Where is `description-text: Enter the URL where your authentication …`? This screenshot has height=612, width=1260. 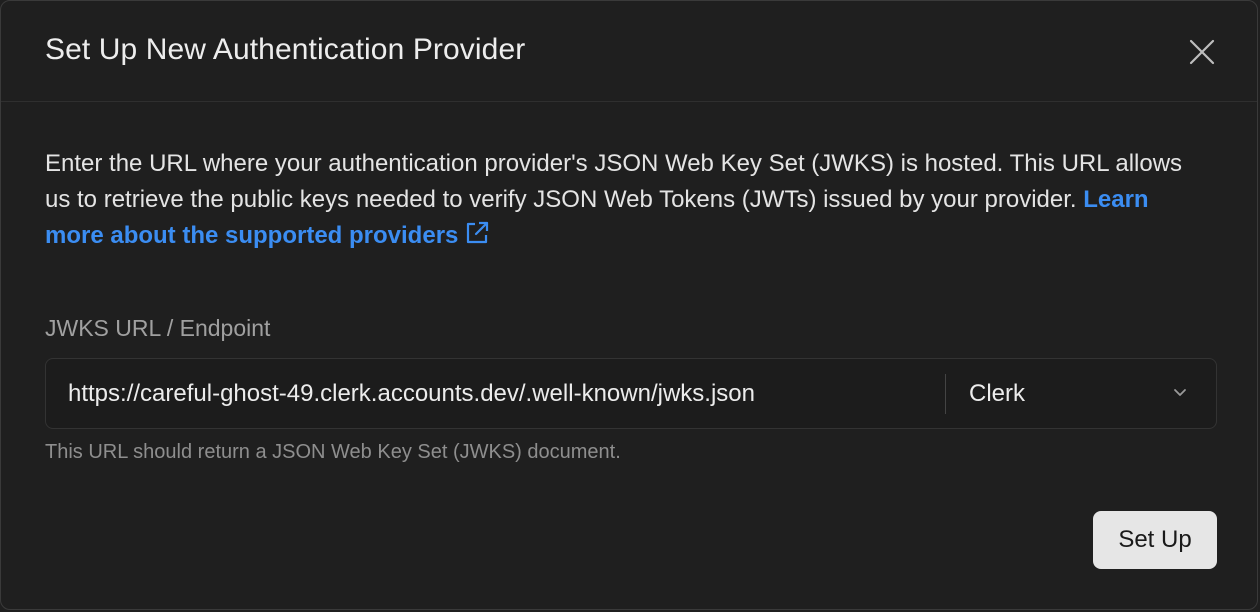 description-text: Enter the URL where your authentication … is located at coordinates (614, 181).